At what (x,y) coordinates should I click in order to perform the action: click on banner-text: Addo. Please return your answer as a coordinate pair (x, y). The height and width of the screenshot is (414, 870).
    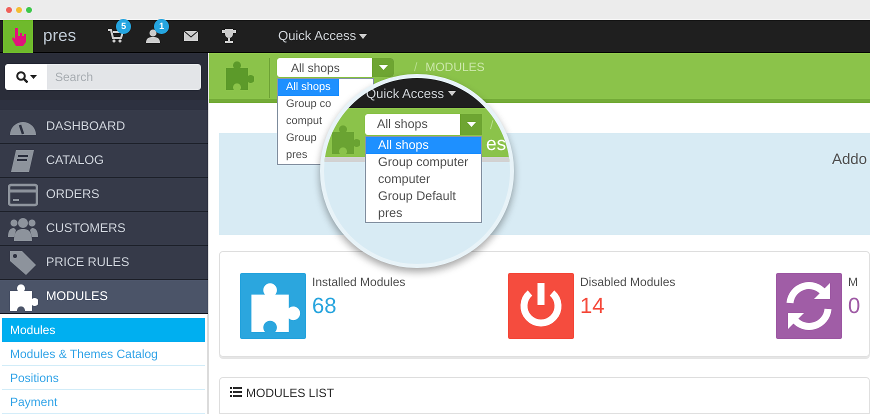
    Looking at the image, I should click on (849, 160).